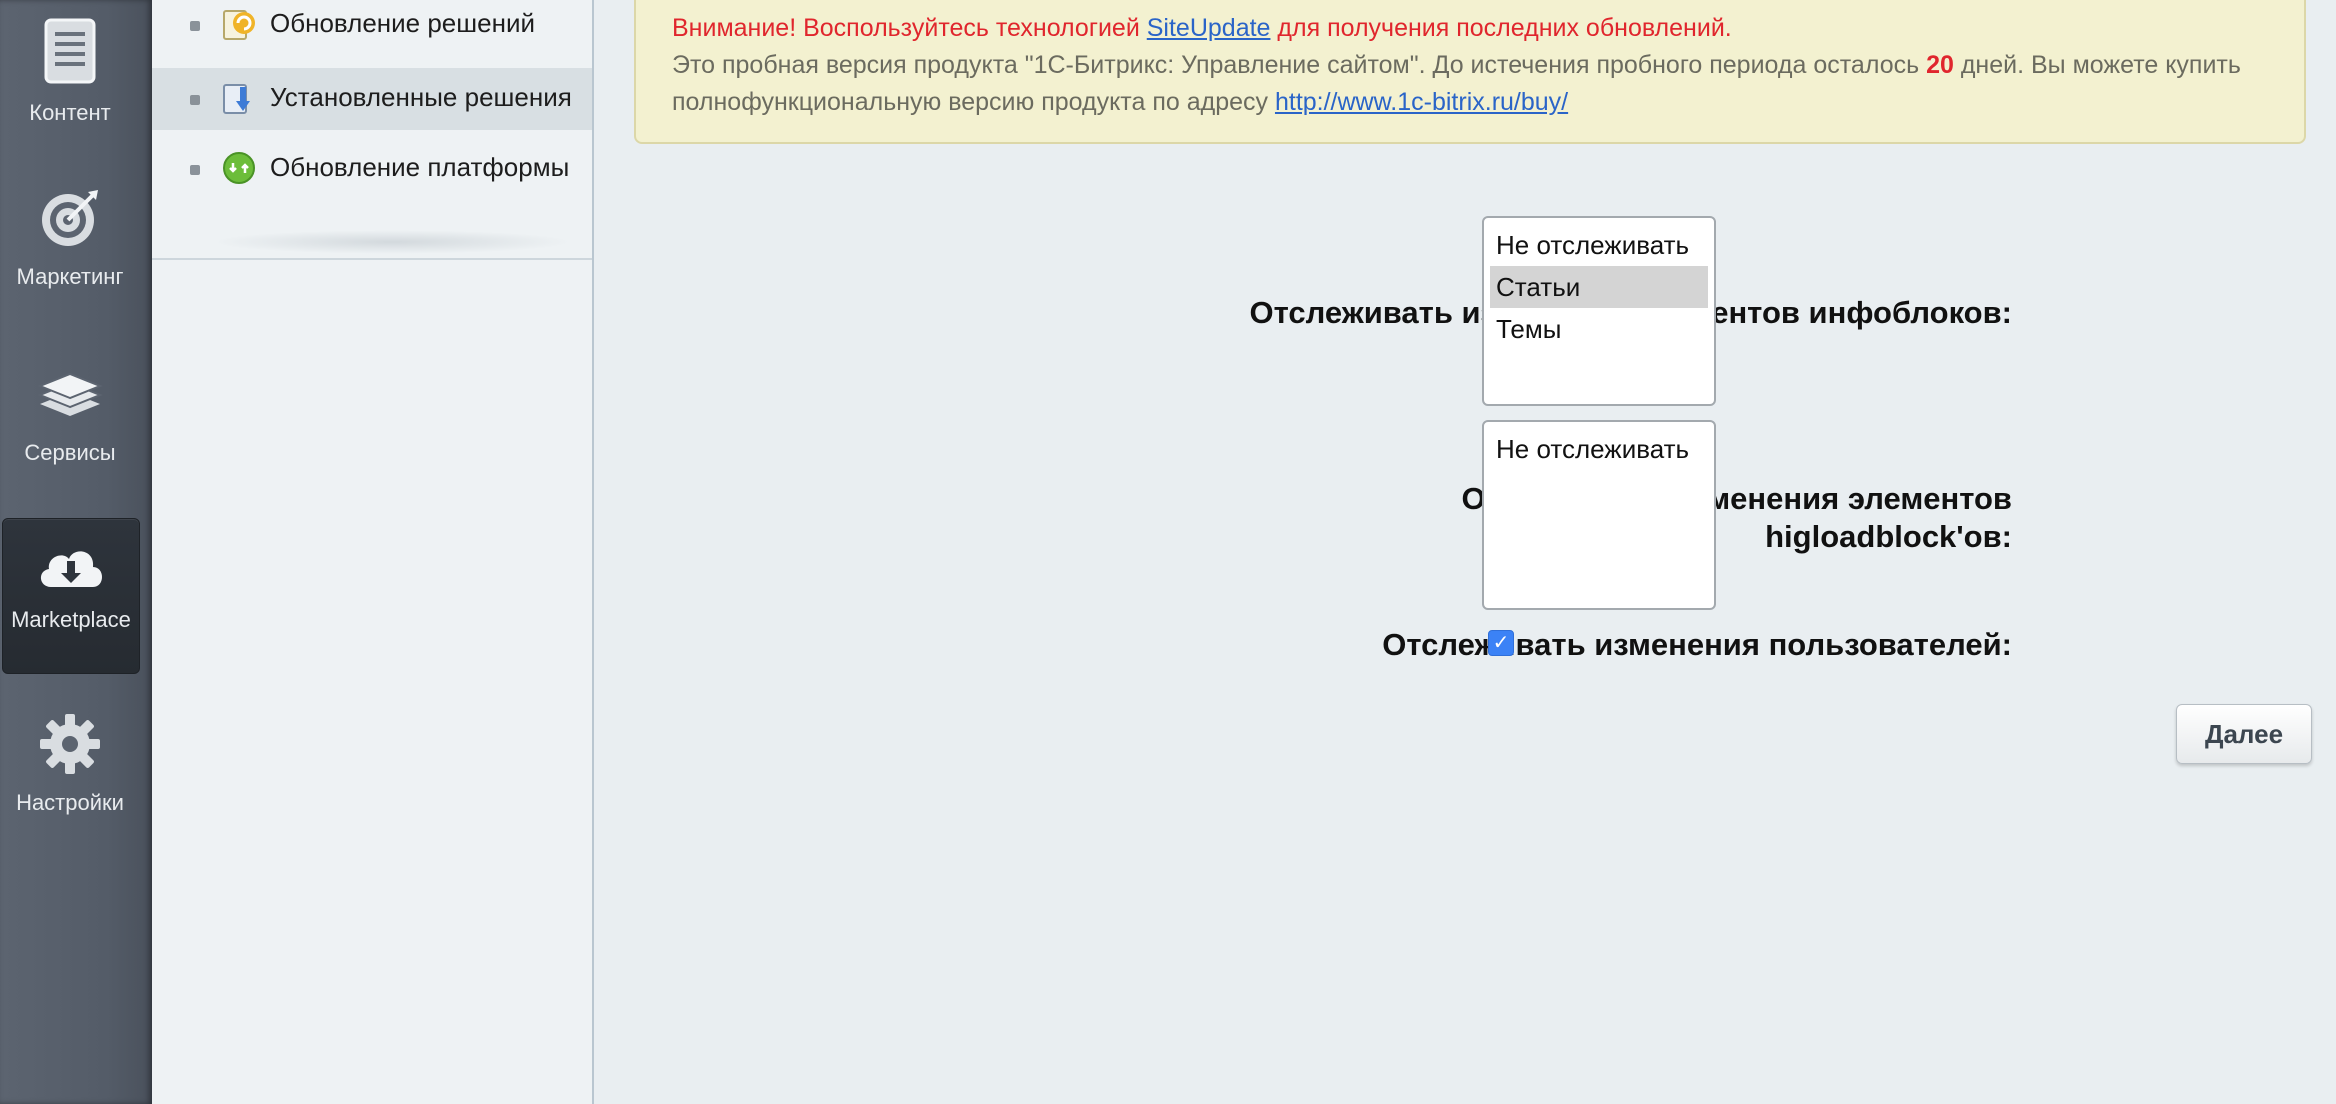 This screenshot has height=1104, width=2336. Describe the element at coordinates (2244, 734) in the screenshot. I see `next-button: Далее` at that location.